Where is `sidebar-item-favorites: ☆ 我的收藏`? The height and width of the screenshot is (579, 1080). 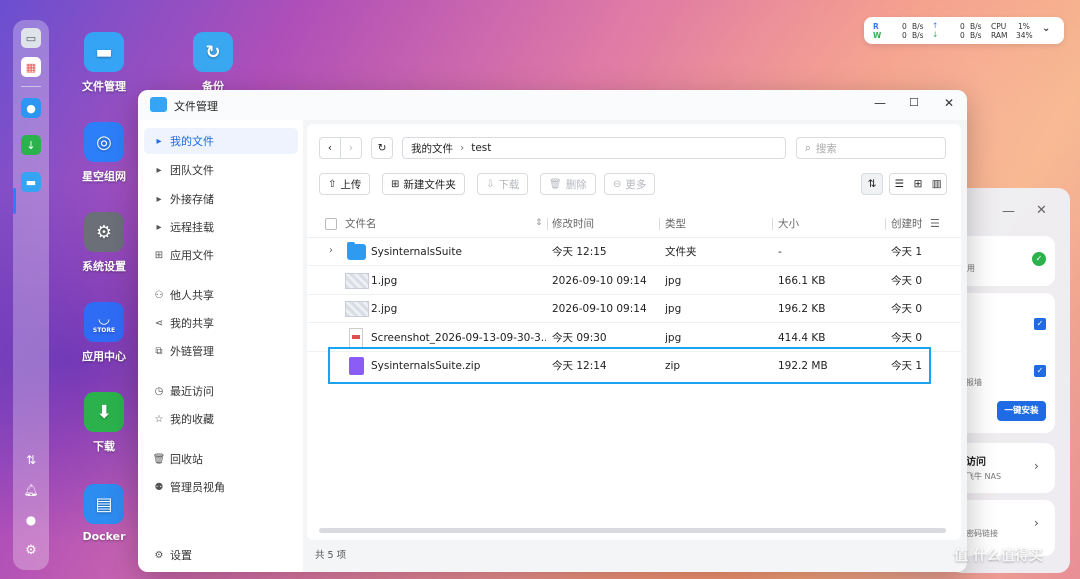
sidebar-item-favorites: ☆ 我的收藏 is located at coordinates (221, 419).